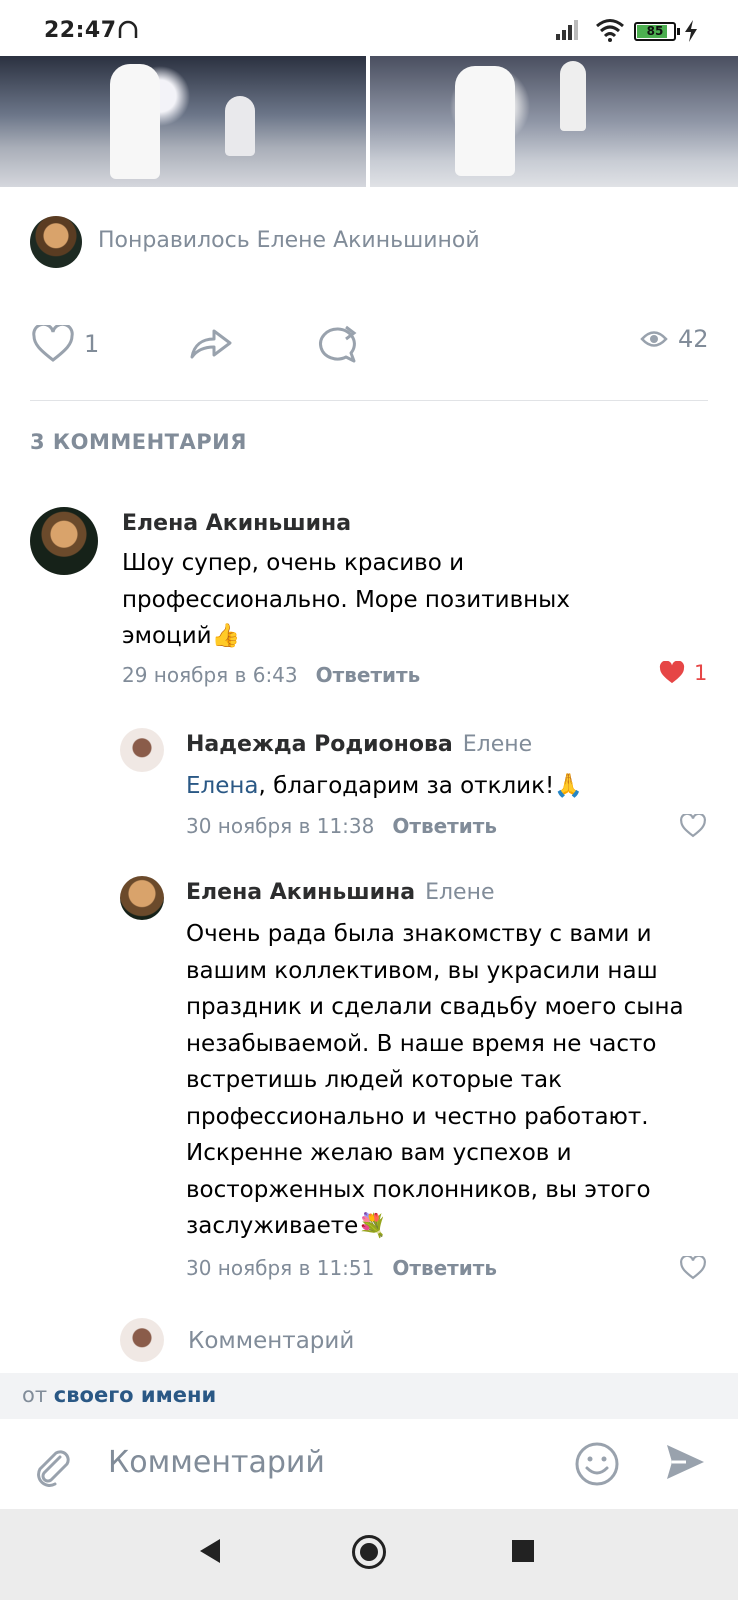 This screenshot has height=1600, width=738. Describe the element at coordinates (236, 523) in the screenshot. I see `comment-author: Елена Акиньшина` at that location.